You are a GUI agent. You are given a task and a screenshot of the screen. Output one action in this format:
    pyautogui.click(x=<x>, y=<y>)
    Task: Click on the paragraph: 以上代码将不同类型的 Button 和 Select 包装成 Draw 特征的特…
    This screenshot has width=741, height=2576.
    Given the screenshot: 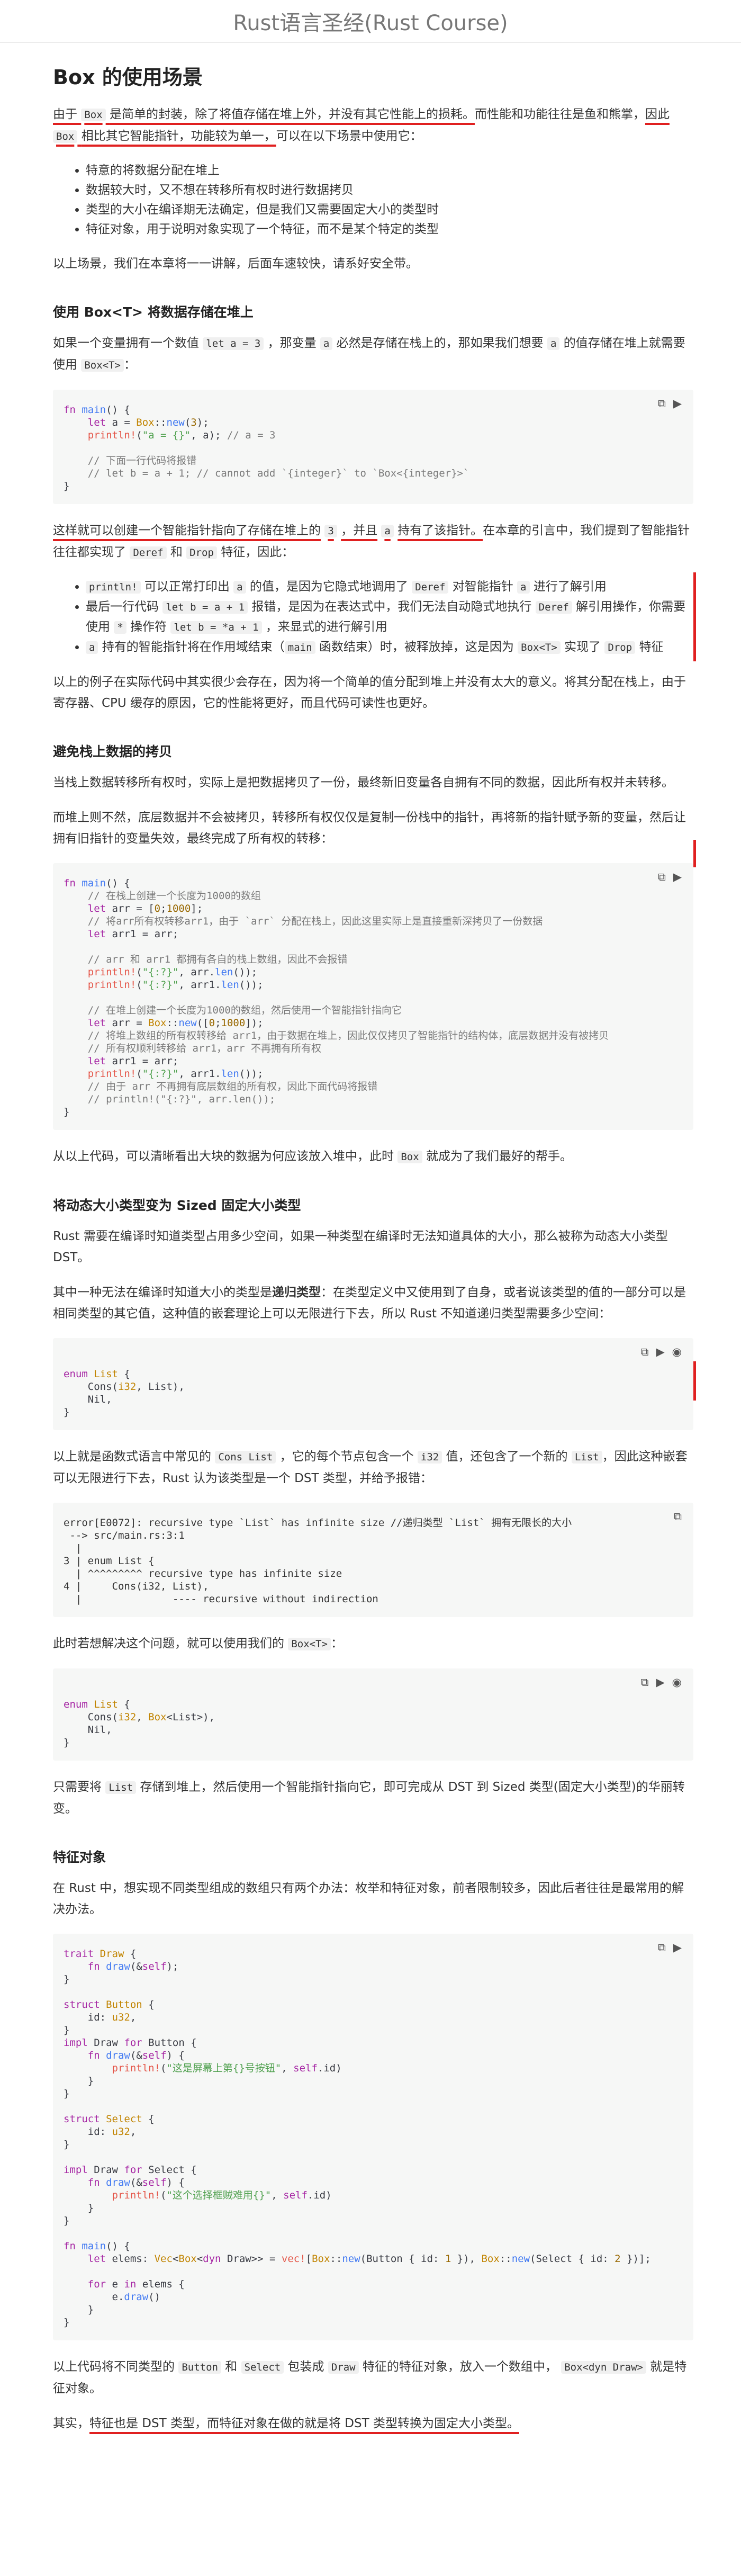 What is the action you would take?
    pyautogui.click(x=370, y=2377)
    